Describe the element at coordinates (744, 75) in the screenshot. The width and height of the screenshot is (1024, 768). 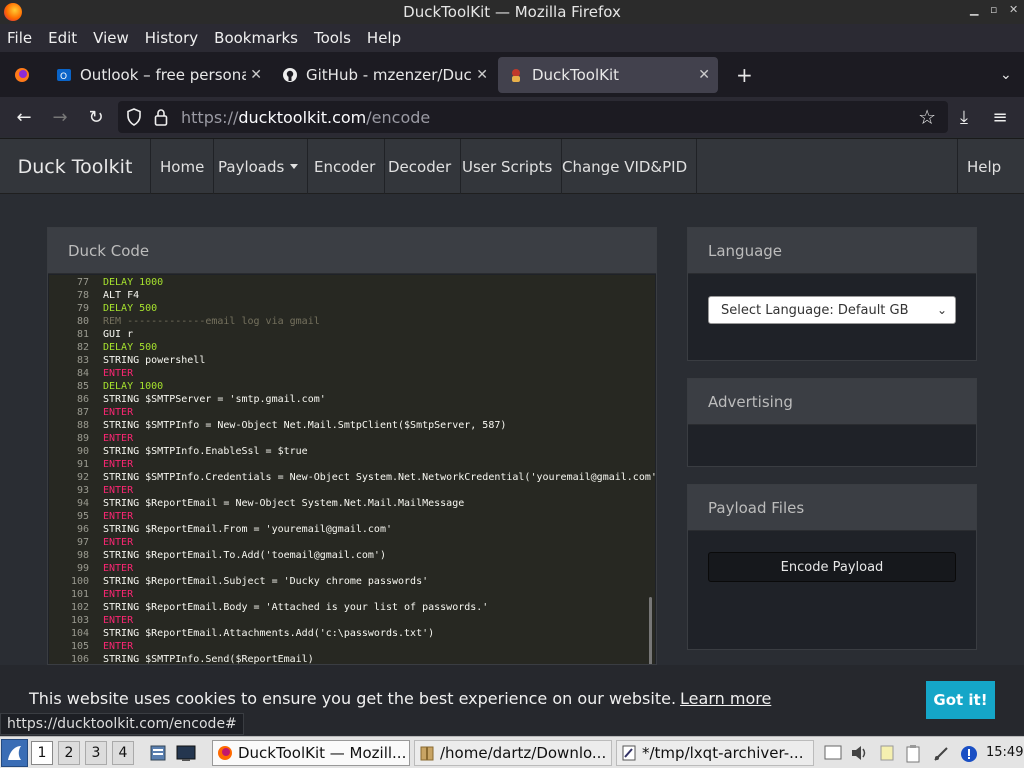
I see `plus-icon: +` at that location.